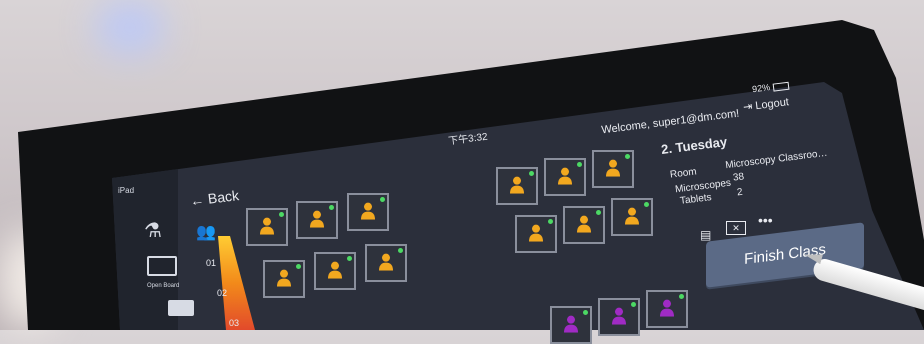 The width and height of the screenshot is (924, 344). Describe the element at coordinates (162, 266) in the screenshot. I see `screen-icon` at that location.